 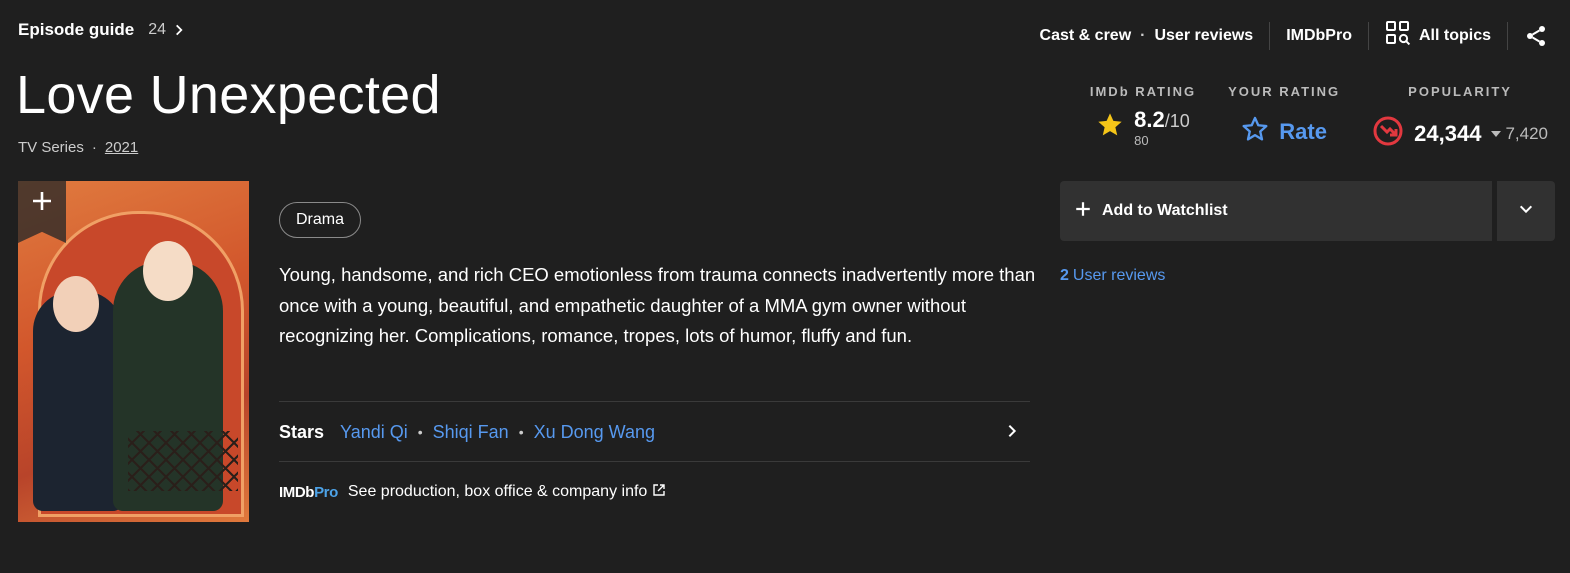 What do you see at coordinates (320, 220) in the screenshot?
I see `genre-chip: Drama` at bounding box center [320, 220].